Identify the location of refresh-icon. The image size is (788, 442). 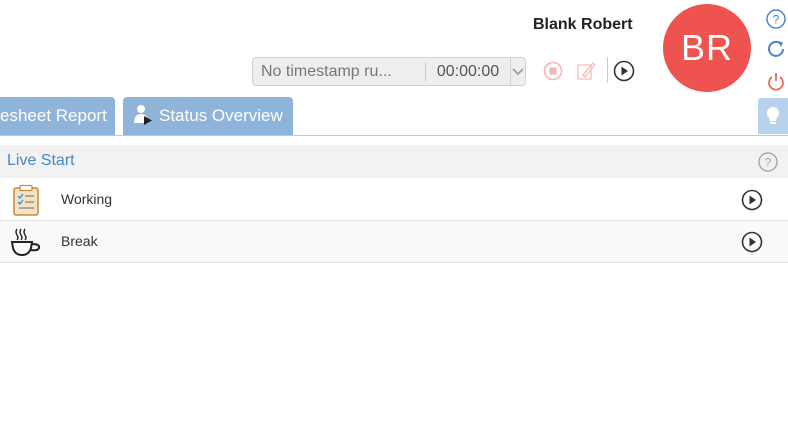
(776, 48).